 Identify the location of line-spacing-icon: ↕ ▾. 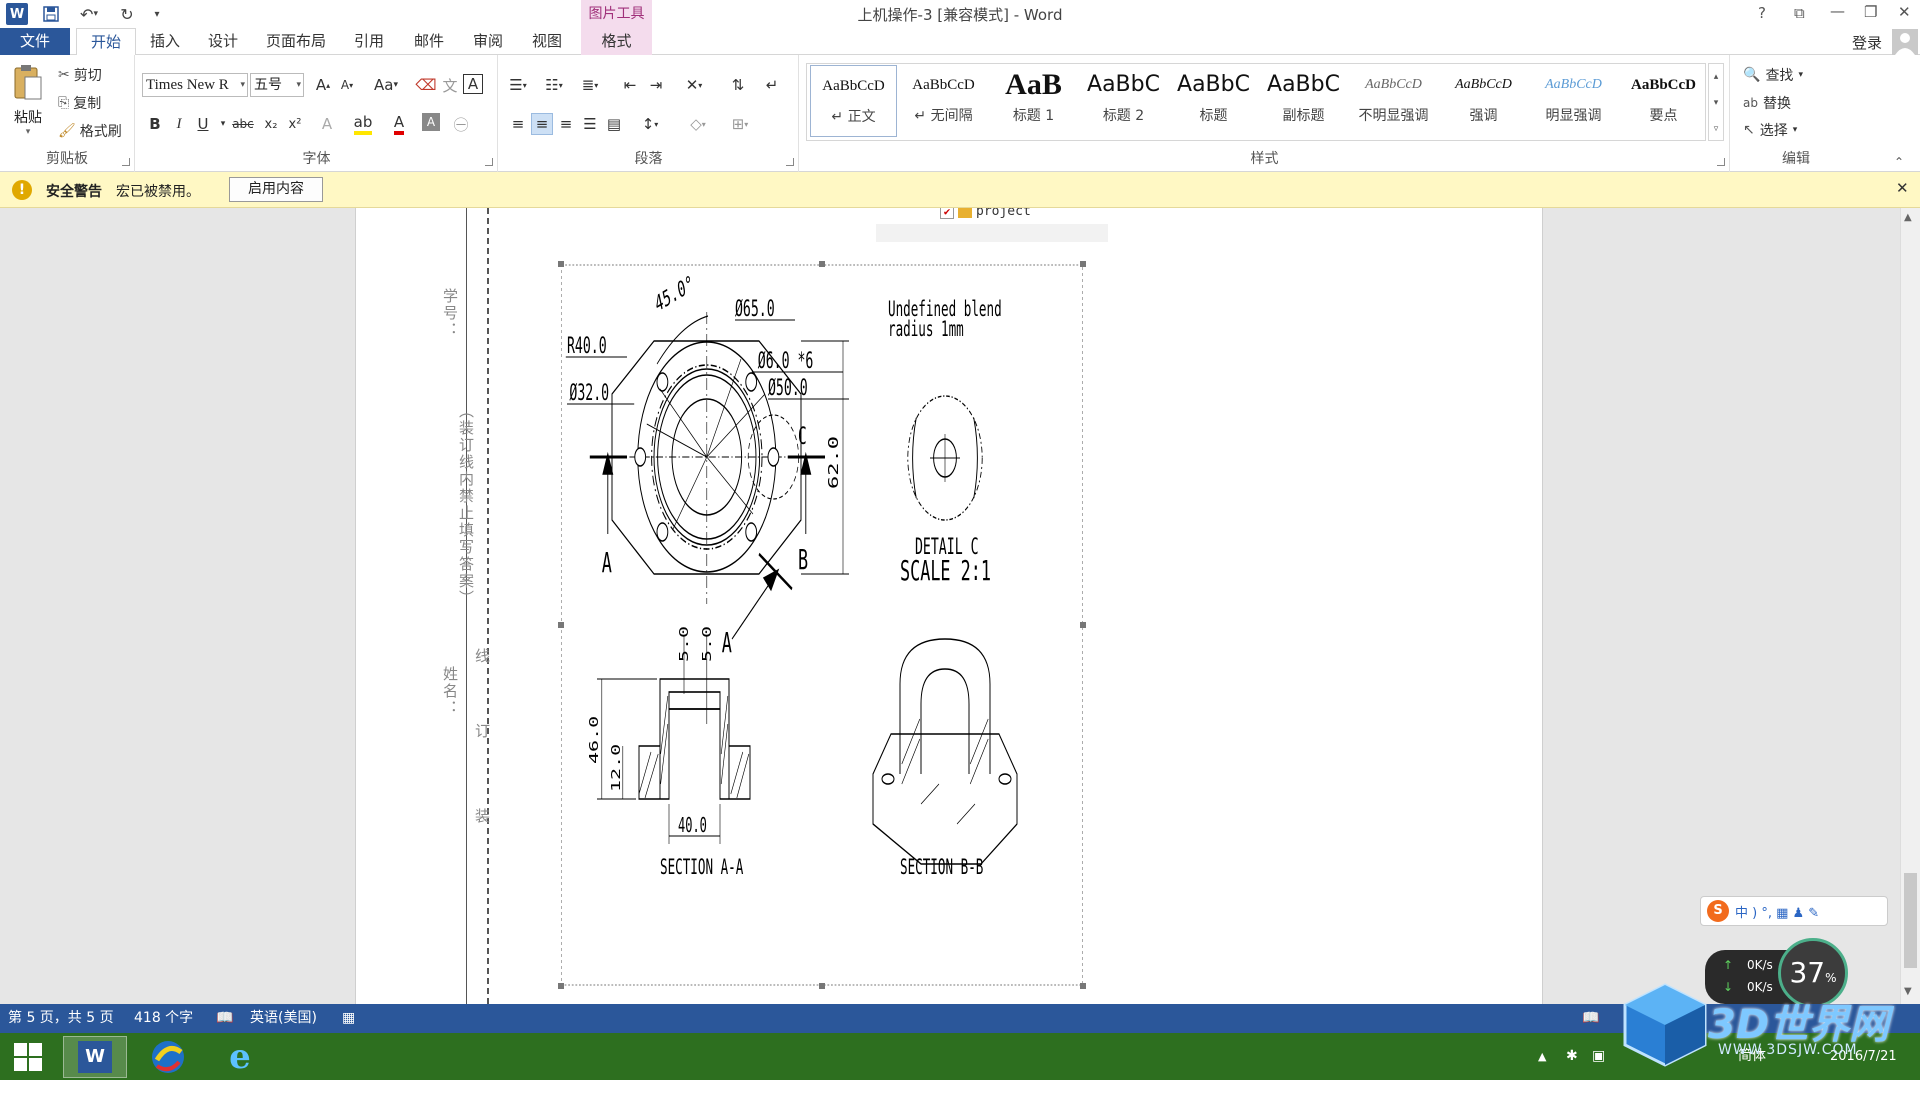
(650, 124).